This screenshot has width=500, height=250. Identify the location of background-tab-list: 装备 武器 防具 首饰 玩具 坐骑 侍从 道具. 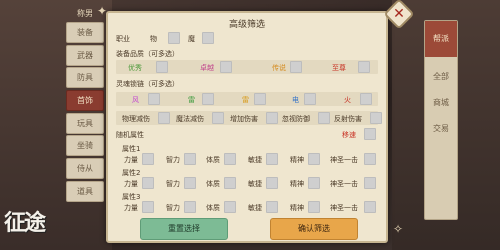
(85, 113).